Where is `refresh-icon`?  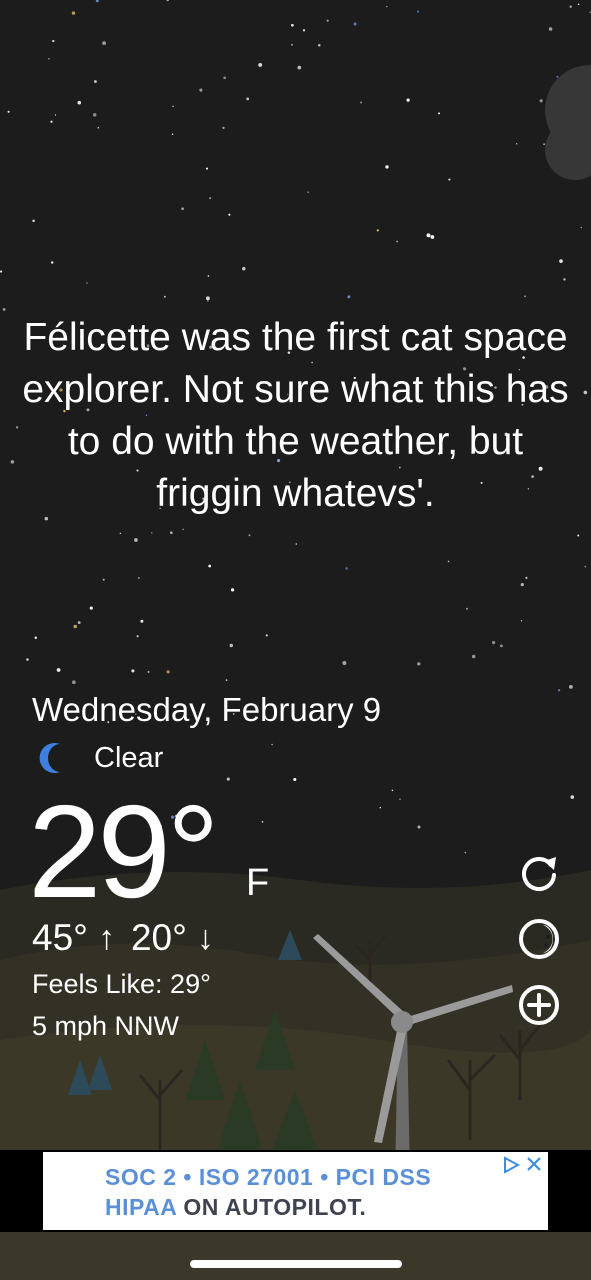
refresh-icon is located at coordinates (539, 873).